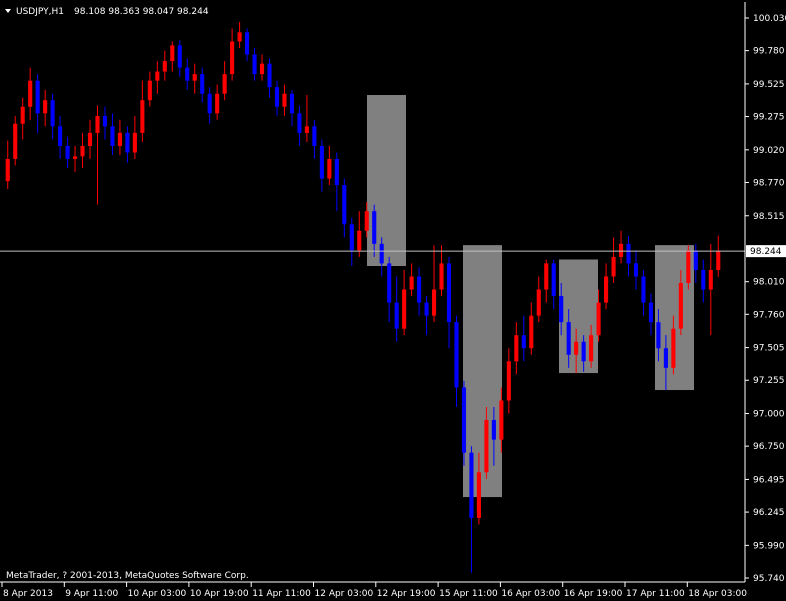 The width and height of the screenshot is (786, 601). I want to click on price-tick-label: 98.010, so click(769, 283).